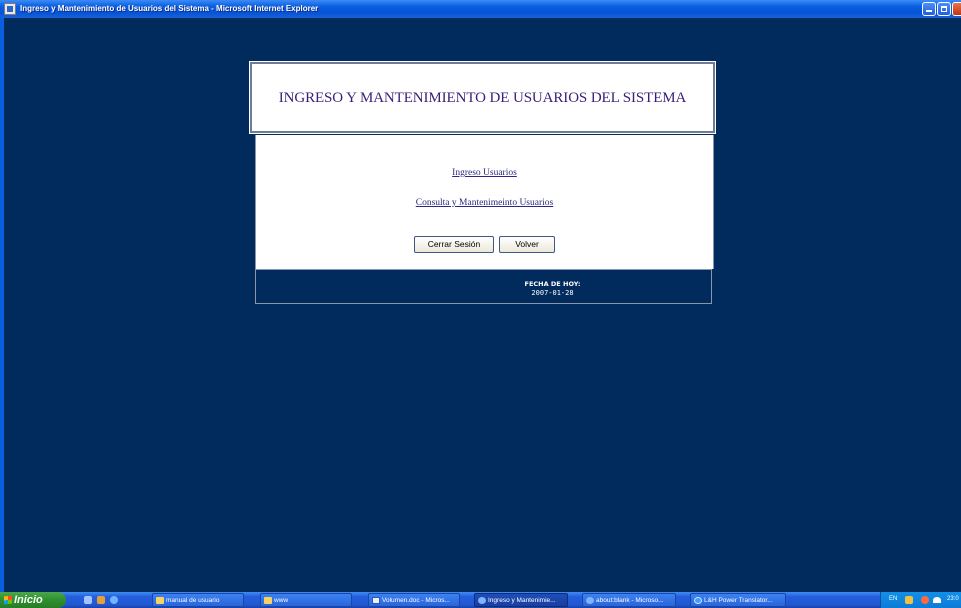 This screenshot has height=608, width=961. What do you see at coordinates (909, 600) in the screenshot?
I see `help-icon` at bounding box center [909, 600].